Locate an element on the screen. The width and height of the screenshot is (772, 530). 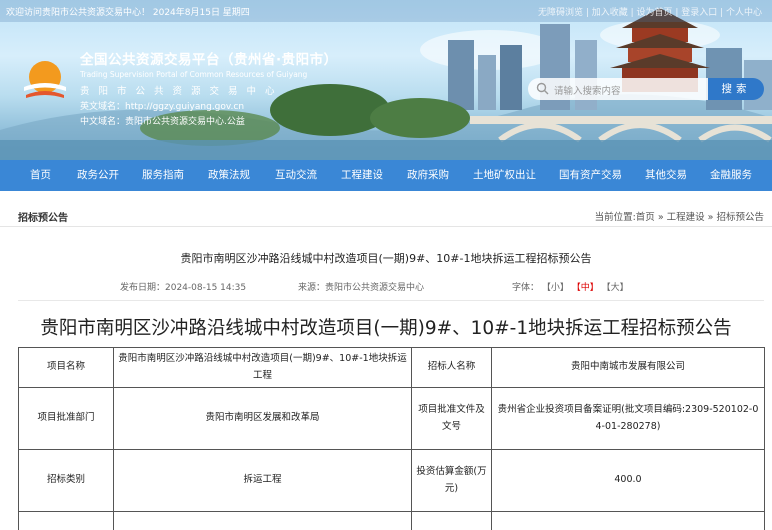
table-value-cell: 拆运工程 is located at coordinates (262, 480).